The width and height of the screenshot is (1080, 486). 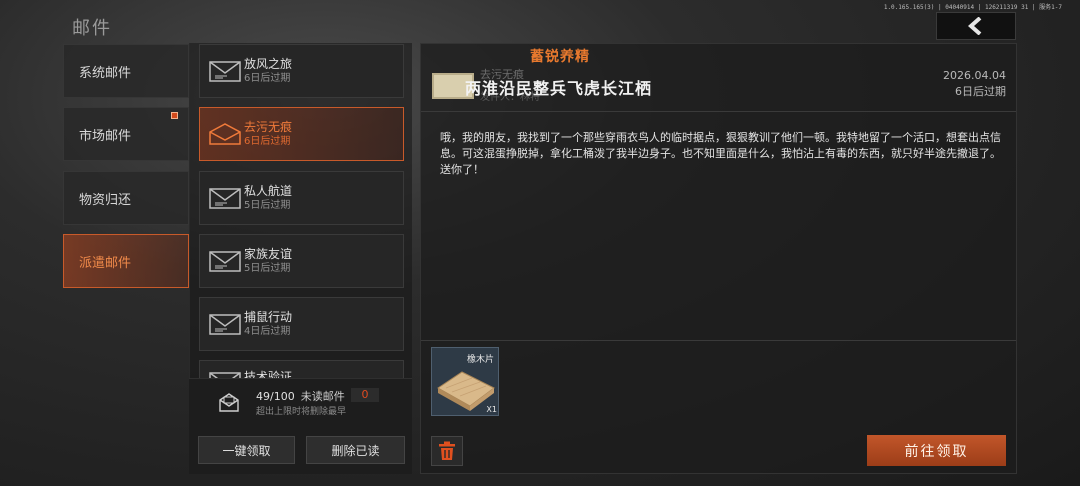 What do you see at coordinates (974, 75) in the screenshot?
I see `mail-date: 2026.04.04` at bounding box center [974, 75].